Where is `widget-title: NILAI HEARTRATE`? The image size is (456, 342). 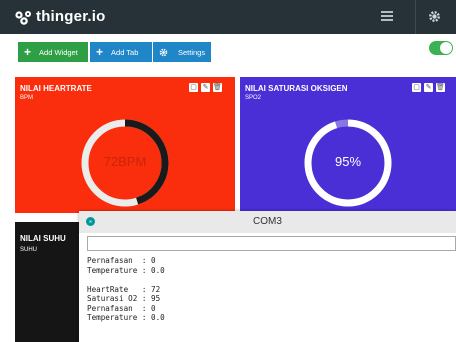
widget-title: NILAI HEARTRATE is located at coordinates (56, 88).